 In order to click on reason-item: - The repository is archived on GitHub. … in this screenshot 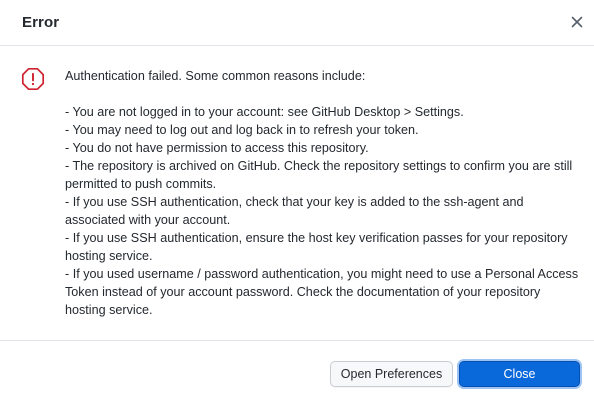, I will do `click(319, 175)`.